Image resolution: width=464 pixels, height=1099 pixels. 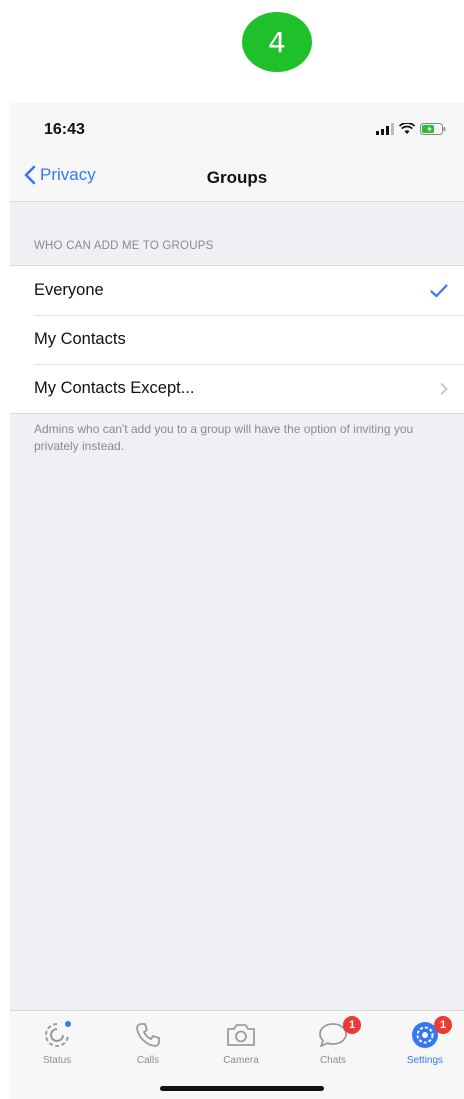 I want to click on step-number-badge: 4, so click(x=277, y=42).